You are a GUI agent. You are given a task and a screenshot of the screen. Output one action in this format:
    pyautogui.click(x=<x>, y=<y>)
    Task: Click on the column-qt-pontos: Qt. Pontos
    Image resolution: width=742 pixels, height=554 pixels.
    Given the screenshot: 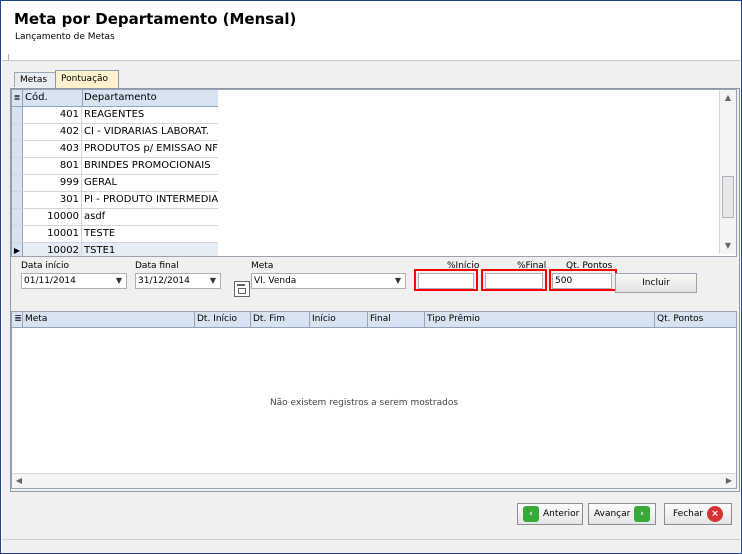 What is the action you would take?
    pyautogui.click(x=694, y=319)
    